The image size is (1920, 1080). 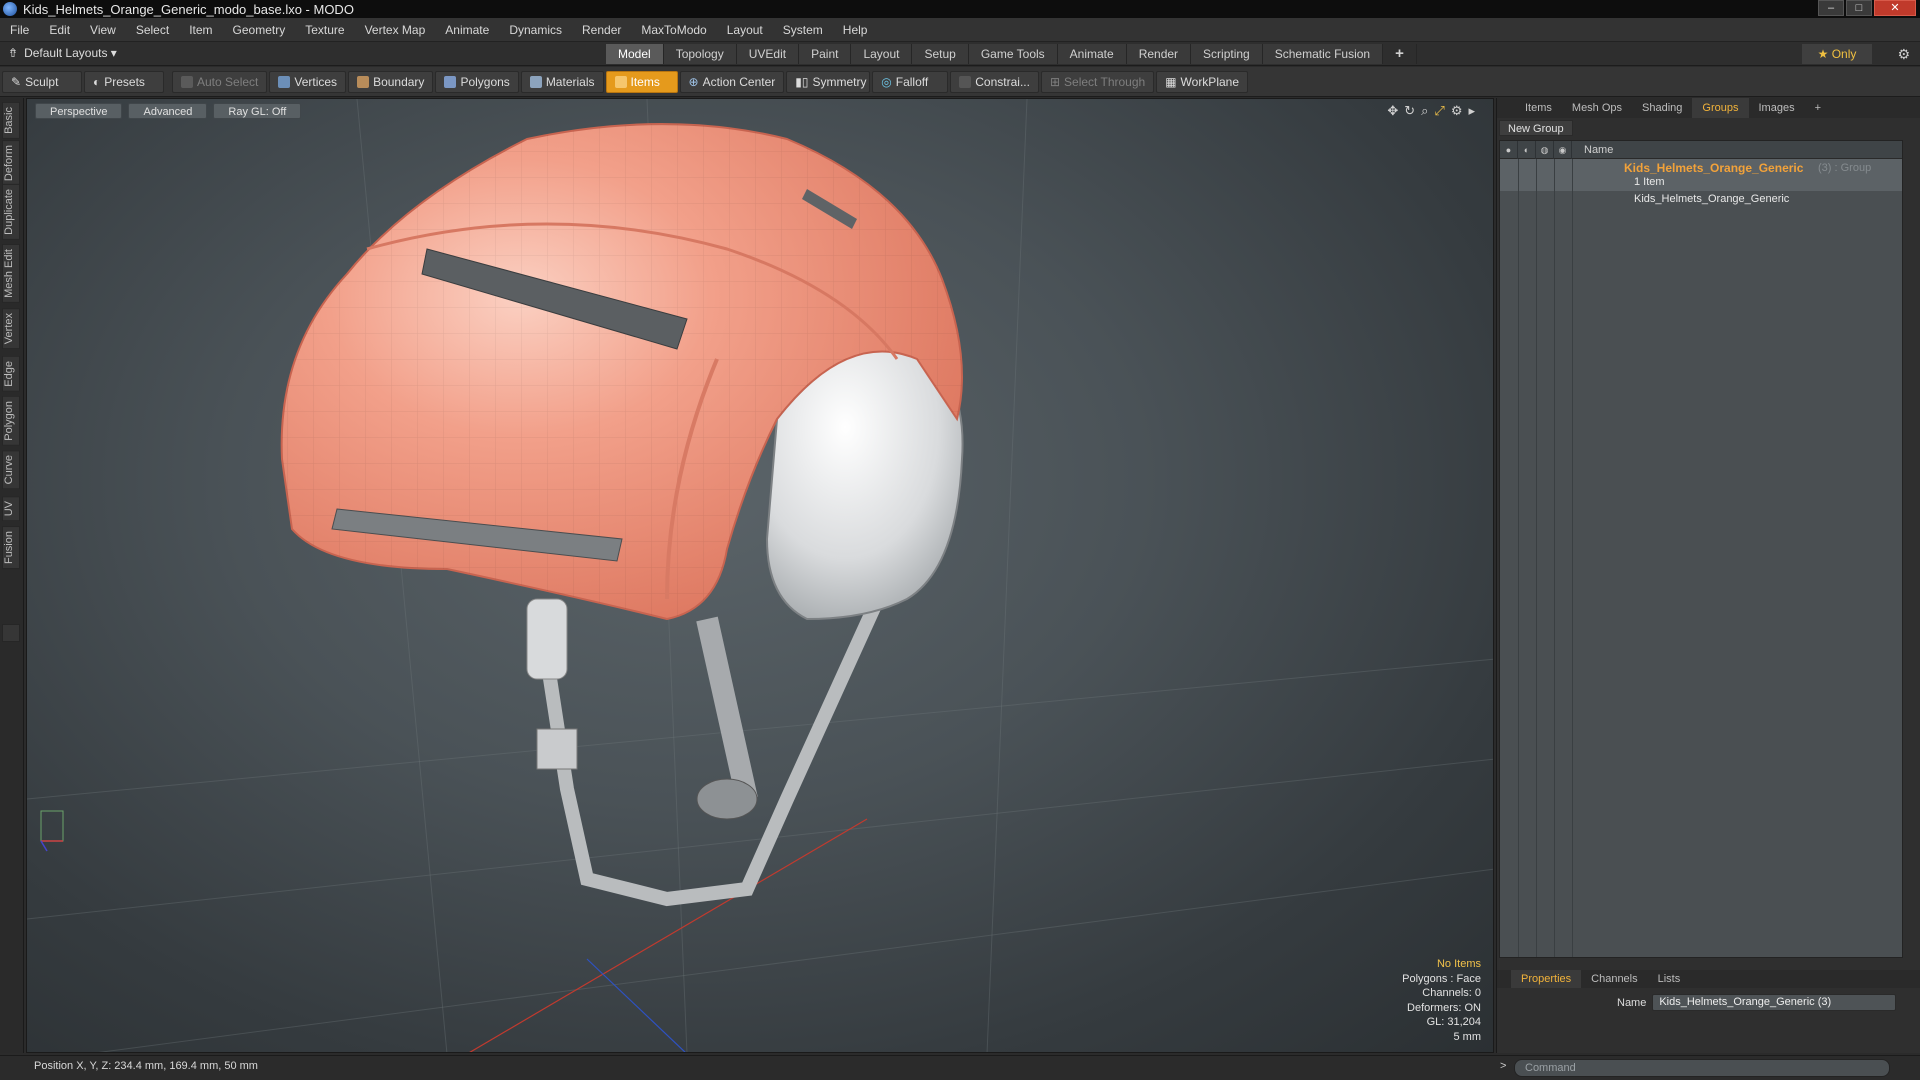 I want to click on zoom-icon: ⌕, so click(x=1424, y=111).